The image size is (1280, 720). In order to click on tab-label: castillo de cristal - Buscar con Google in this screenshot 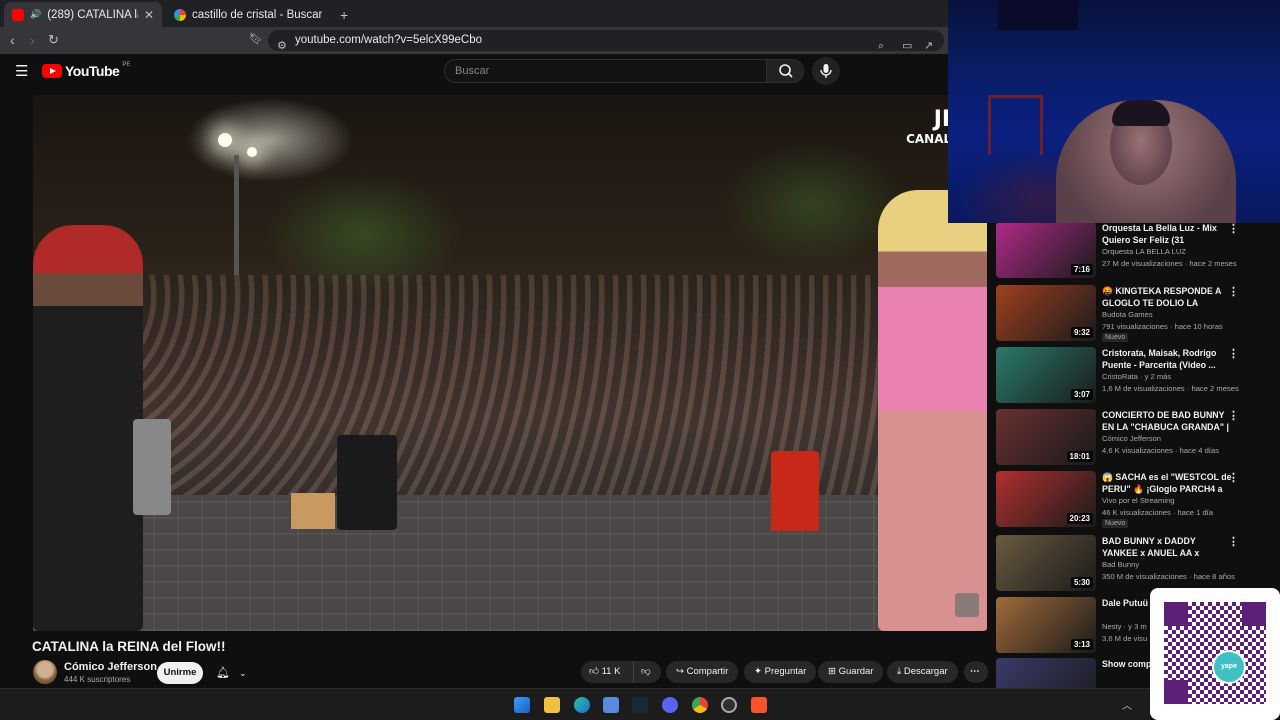, I will do `click(257, 14)`.